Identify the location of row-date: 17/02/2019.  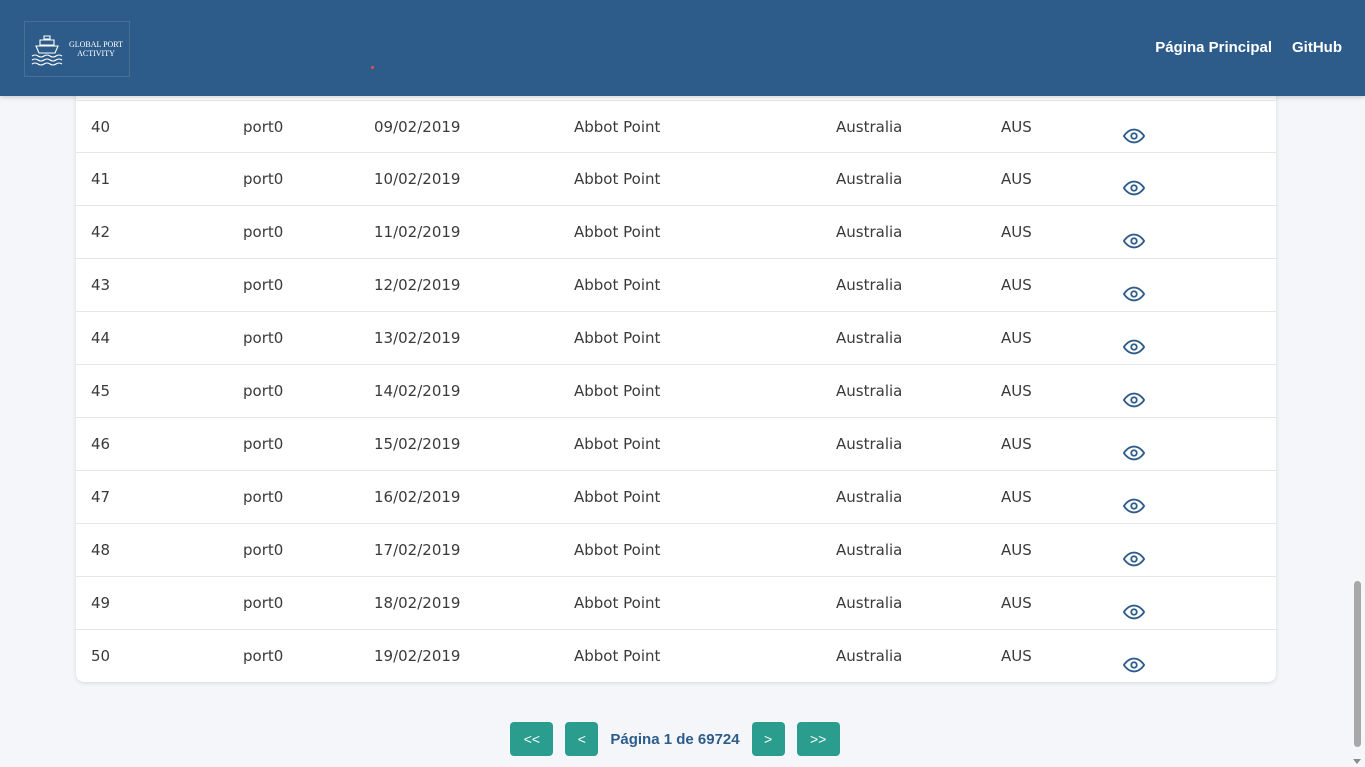
(417, 550).